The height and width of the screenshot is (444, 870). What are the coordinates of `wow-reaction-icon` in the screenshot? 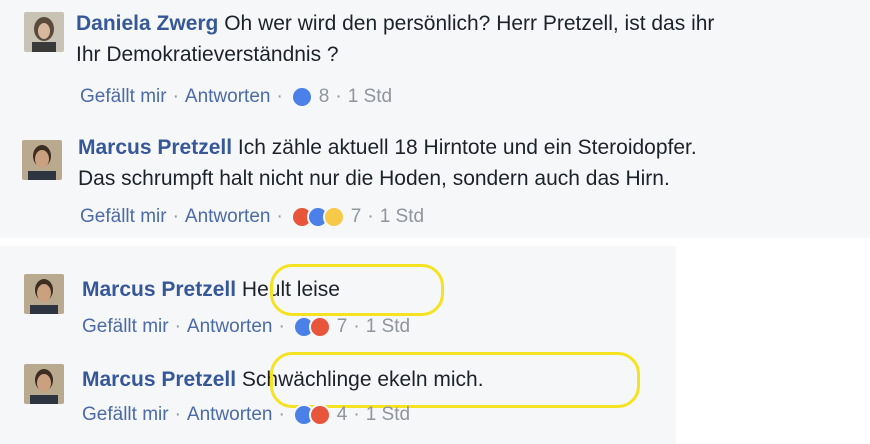 It's located at (333, 217).